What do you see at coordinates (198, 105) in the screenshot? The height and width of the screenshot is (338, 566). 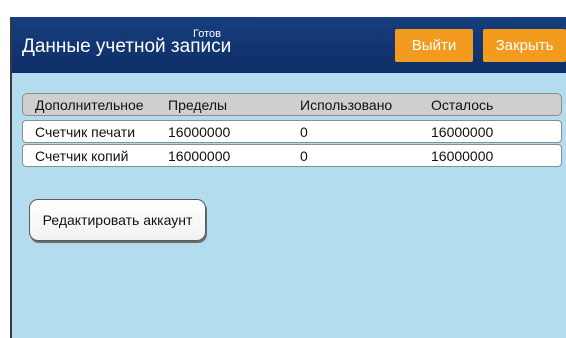 I see `column-header-limits: Пределы` at bounding box center [198, 105].